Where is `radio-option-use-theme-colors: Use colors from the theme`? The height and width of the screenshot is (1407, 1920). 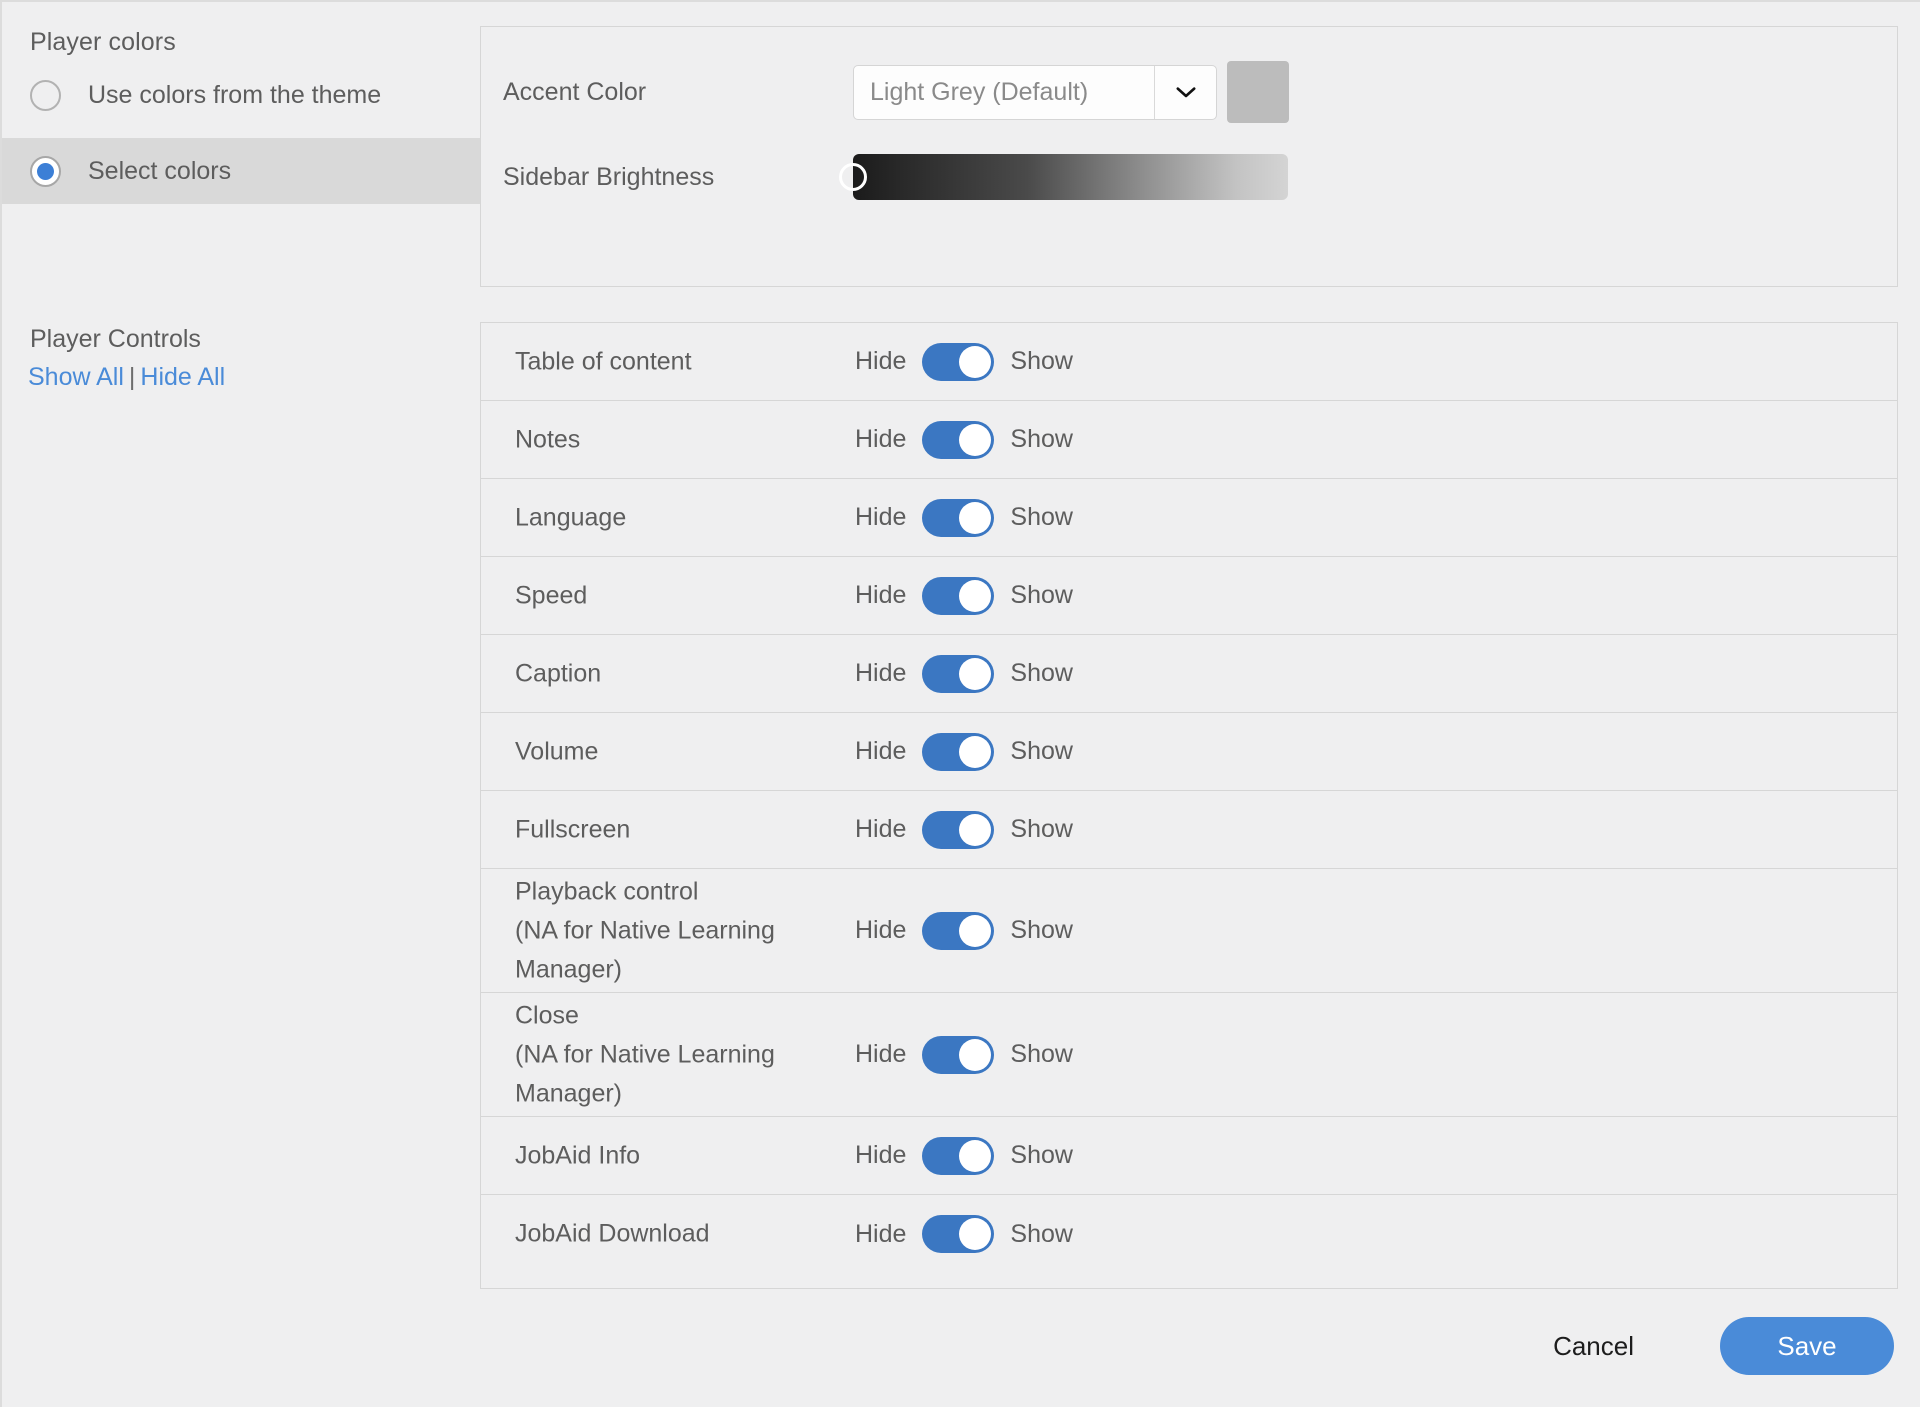
radio-option-use-theme-colors: Use colors from the theme is located at coordinates (241, 95).